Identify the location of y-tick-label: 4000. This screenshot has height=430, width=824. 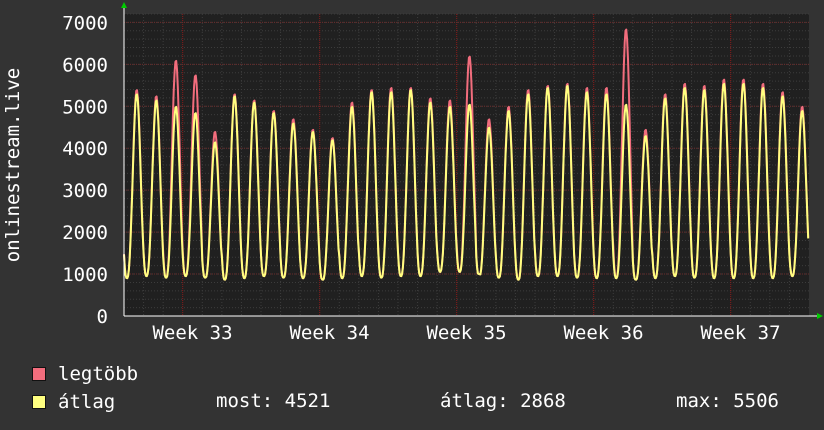
(85, 149).